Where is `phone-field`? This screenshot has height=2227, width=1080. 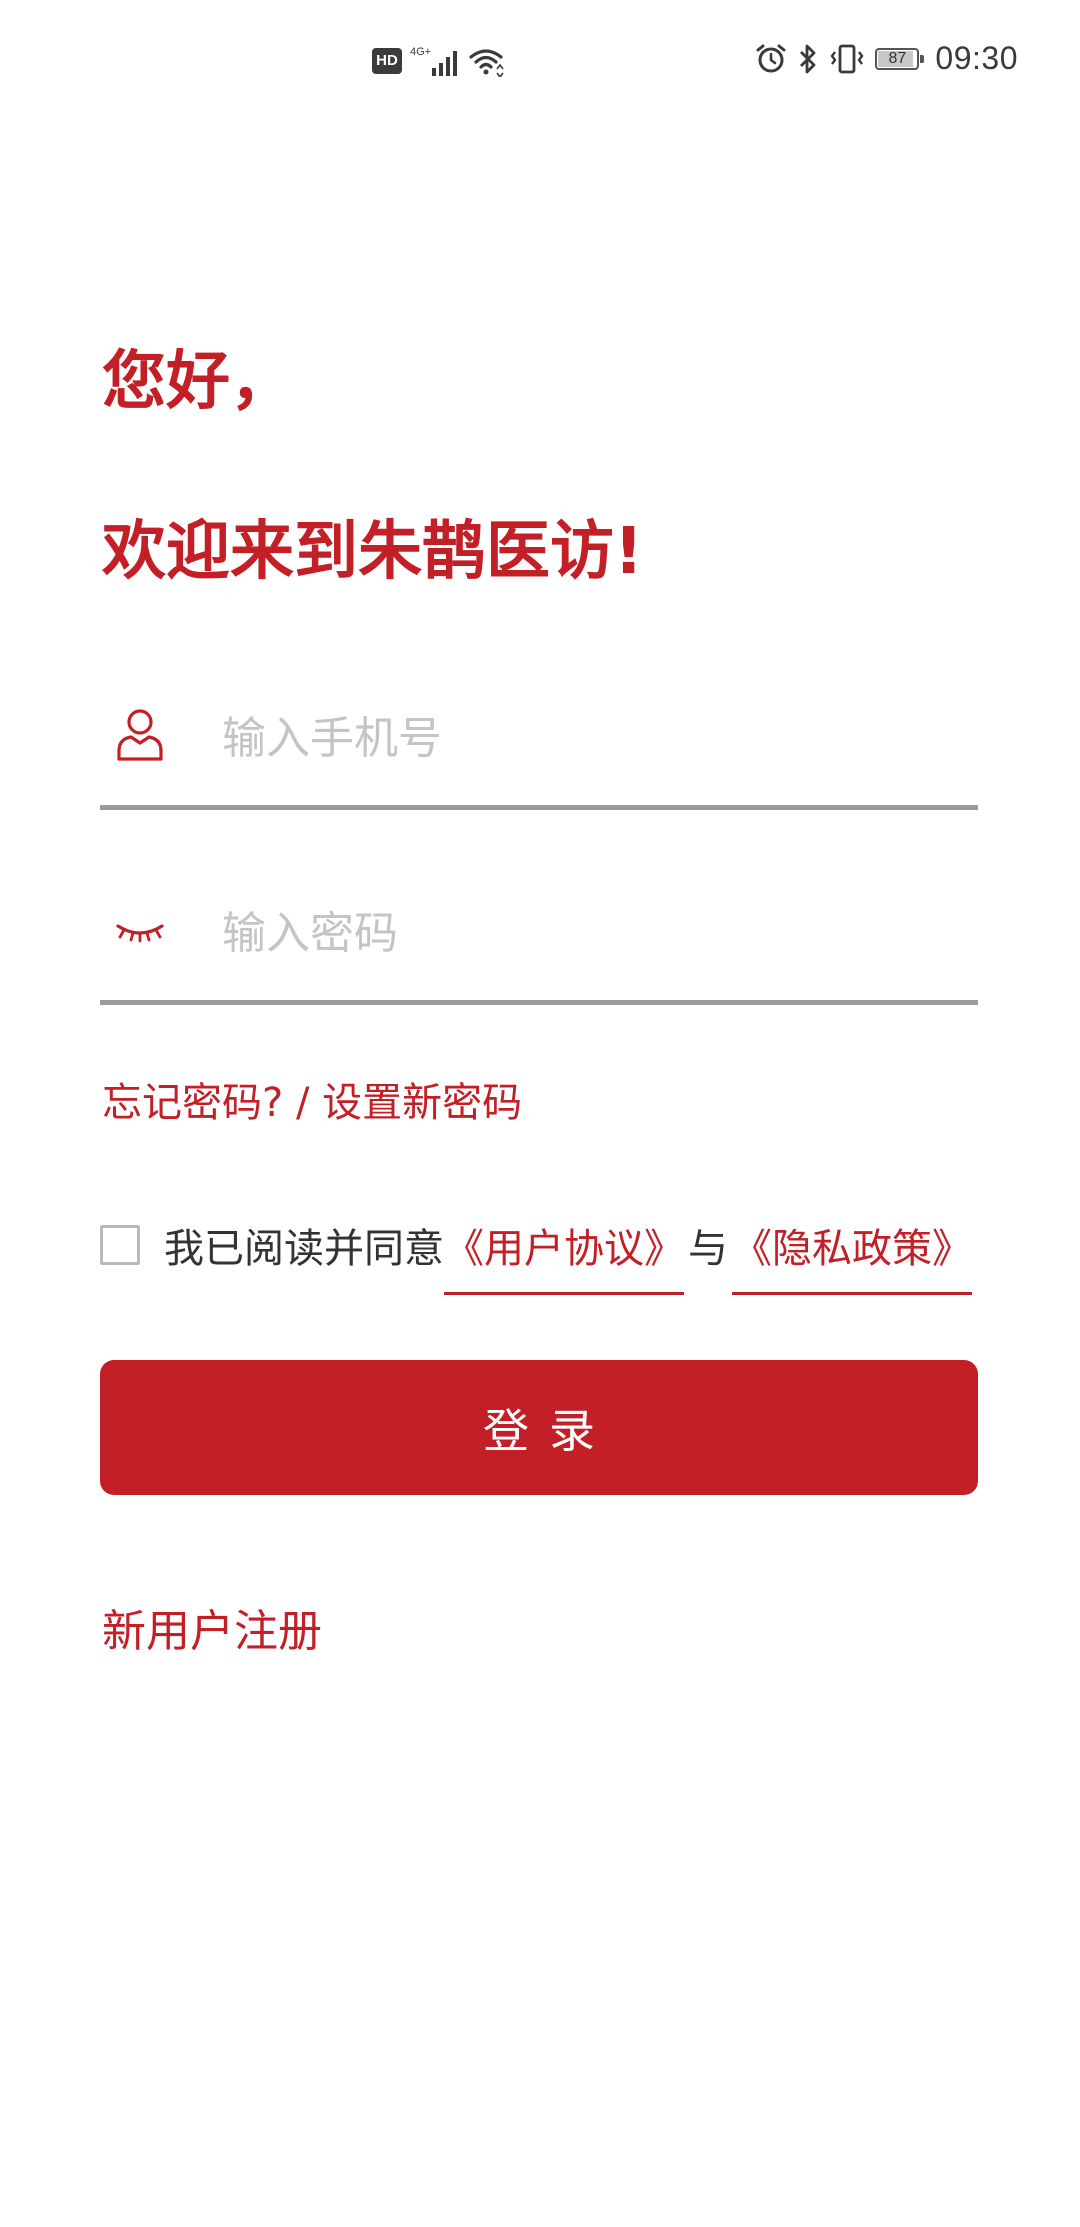
phone-field is located at coordinates (539, 742).